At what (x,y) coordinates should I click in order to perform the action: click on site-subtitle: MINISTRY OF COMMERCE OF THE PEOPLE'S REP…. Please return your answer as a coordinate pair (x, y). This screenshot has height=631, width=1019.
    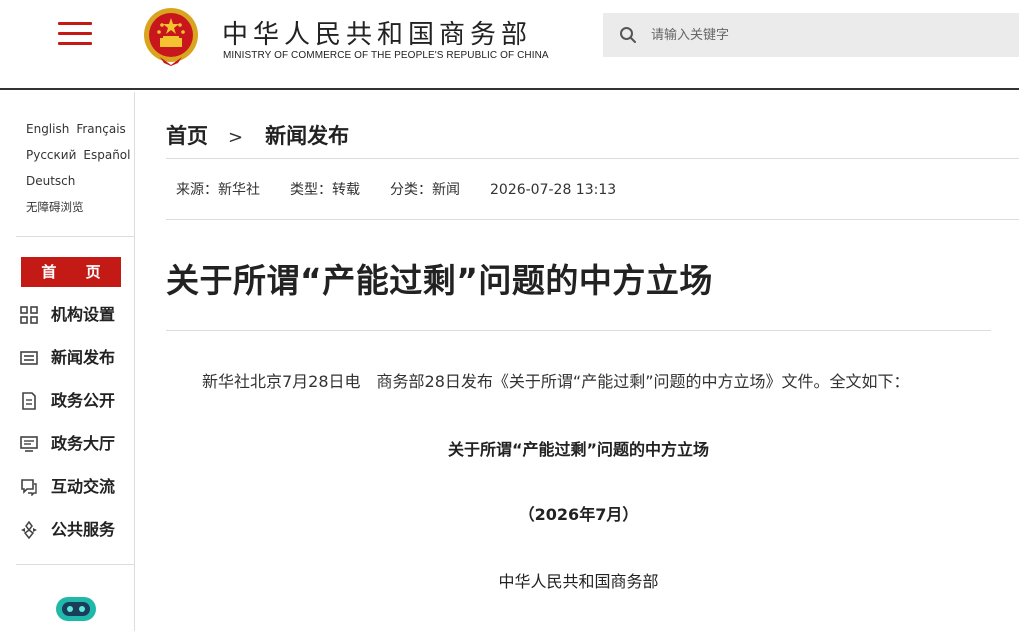
    Looking at the image, I should click on (386, 55).